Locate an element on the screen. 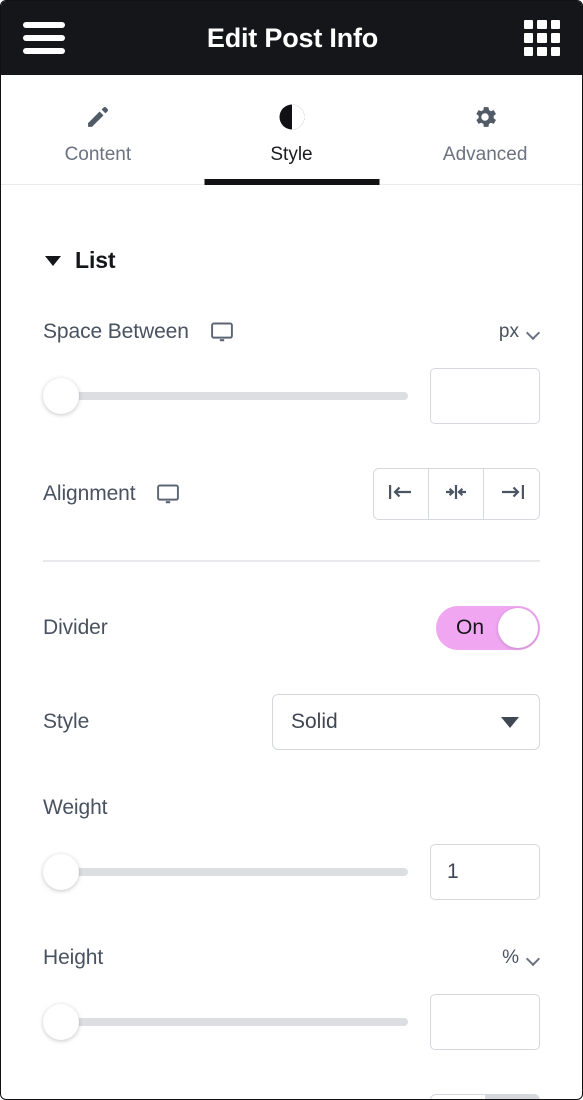 The height and width of the screenshot is (1100, 583). tab-bar: Content Style Advanced is located at coordinates (291, 130).